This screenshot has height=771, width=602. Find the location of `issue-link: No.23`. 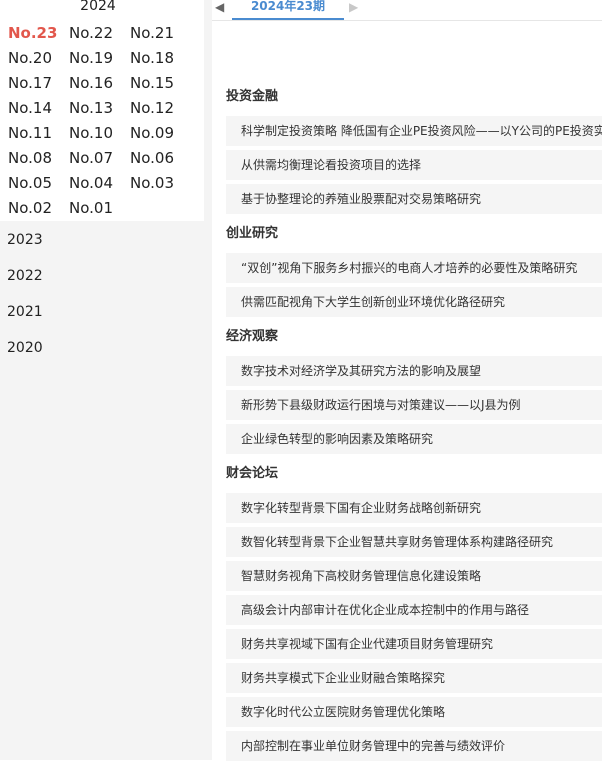

issue-link: No.23 is located at coordinates (34, 33).